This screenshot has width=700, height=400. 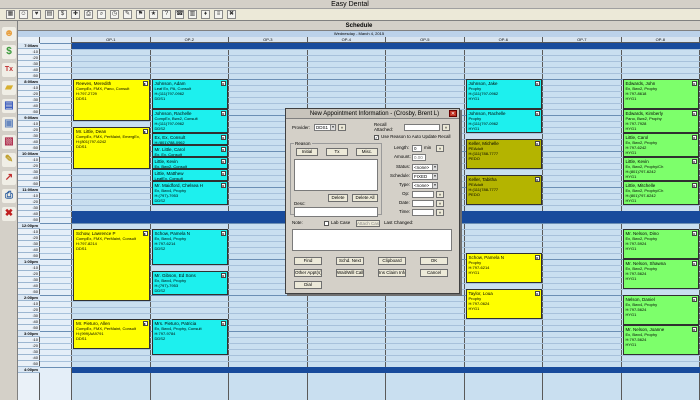 I want to click on clock-icon: ◷, so click(x=114, y=14).